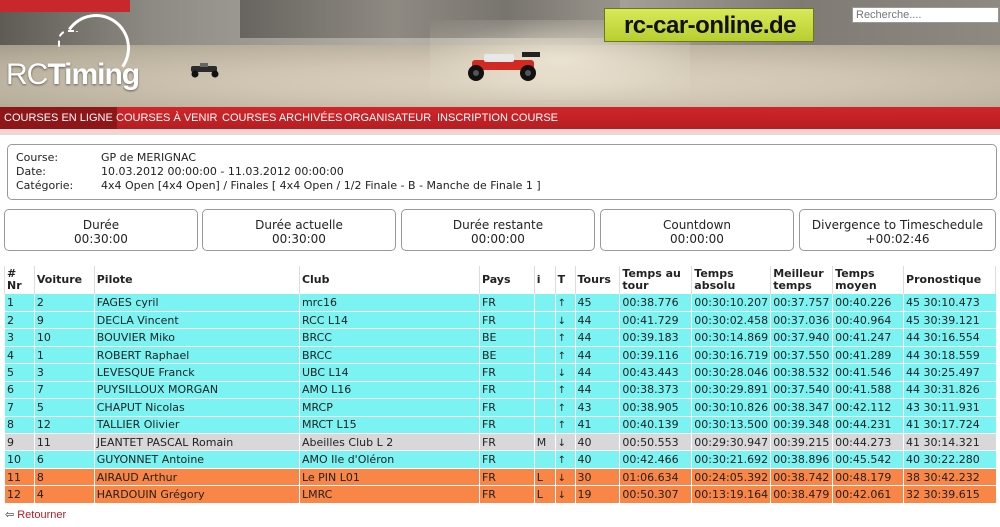  What do you see at coordinates (655, 407) in the screenshot?
I see `cell-lap-time: 00:38.905` at bounding box center [655, 407].